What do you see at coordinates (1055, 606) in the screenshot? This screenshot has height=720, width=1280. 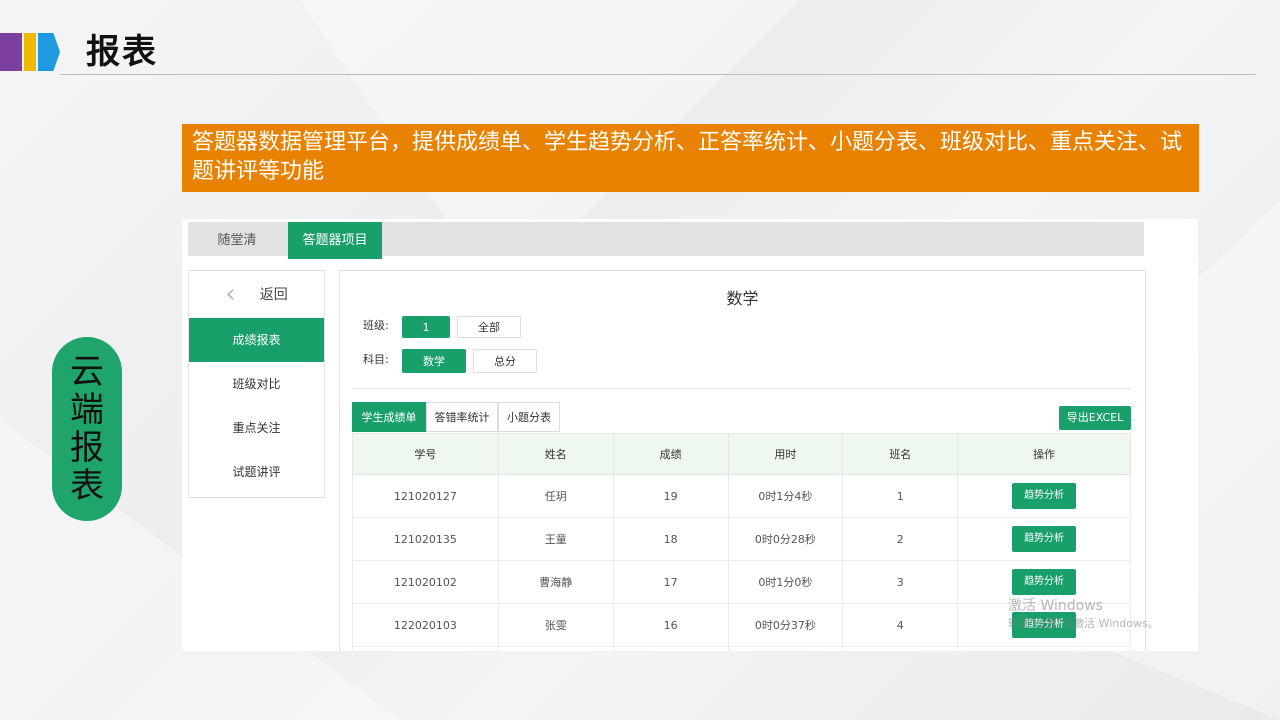 I see `watermark-line1: 激活 Windows` at bounding box center [1055, 606].